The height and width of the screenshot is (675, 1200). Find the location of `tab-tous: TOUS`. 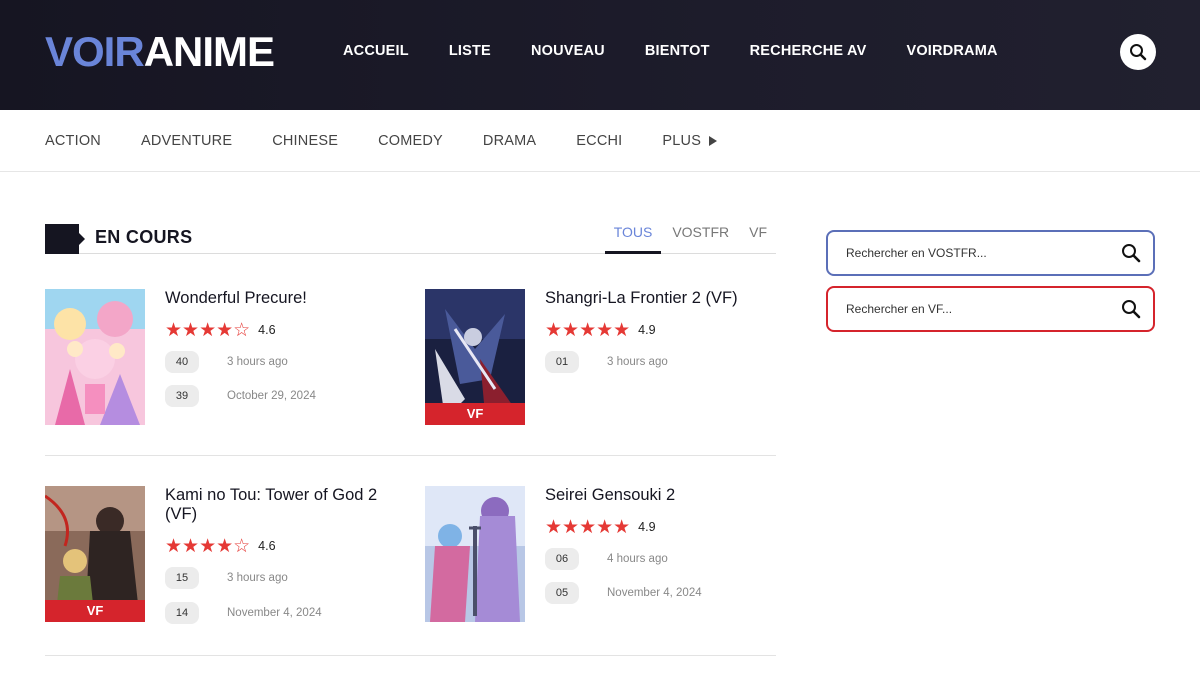

tab-tous: TOUS is located at coordinates (633, 239).